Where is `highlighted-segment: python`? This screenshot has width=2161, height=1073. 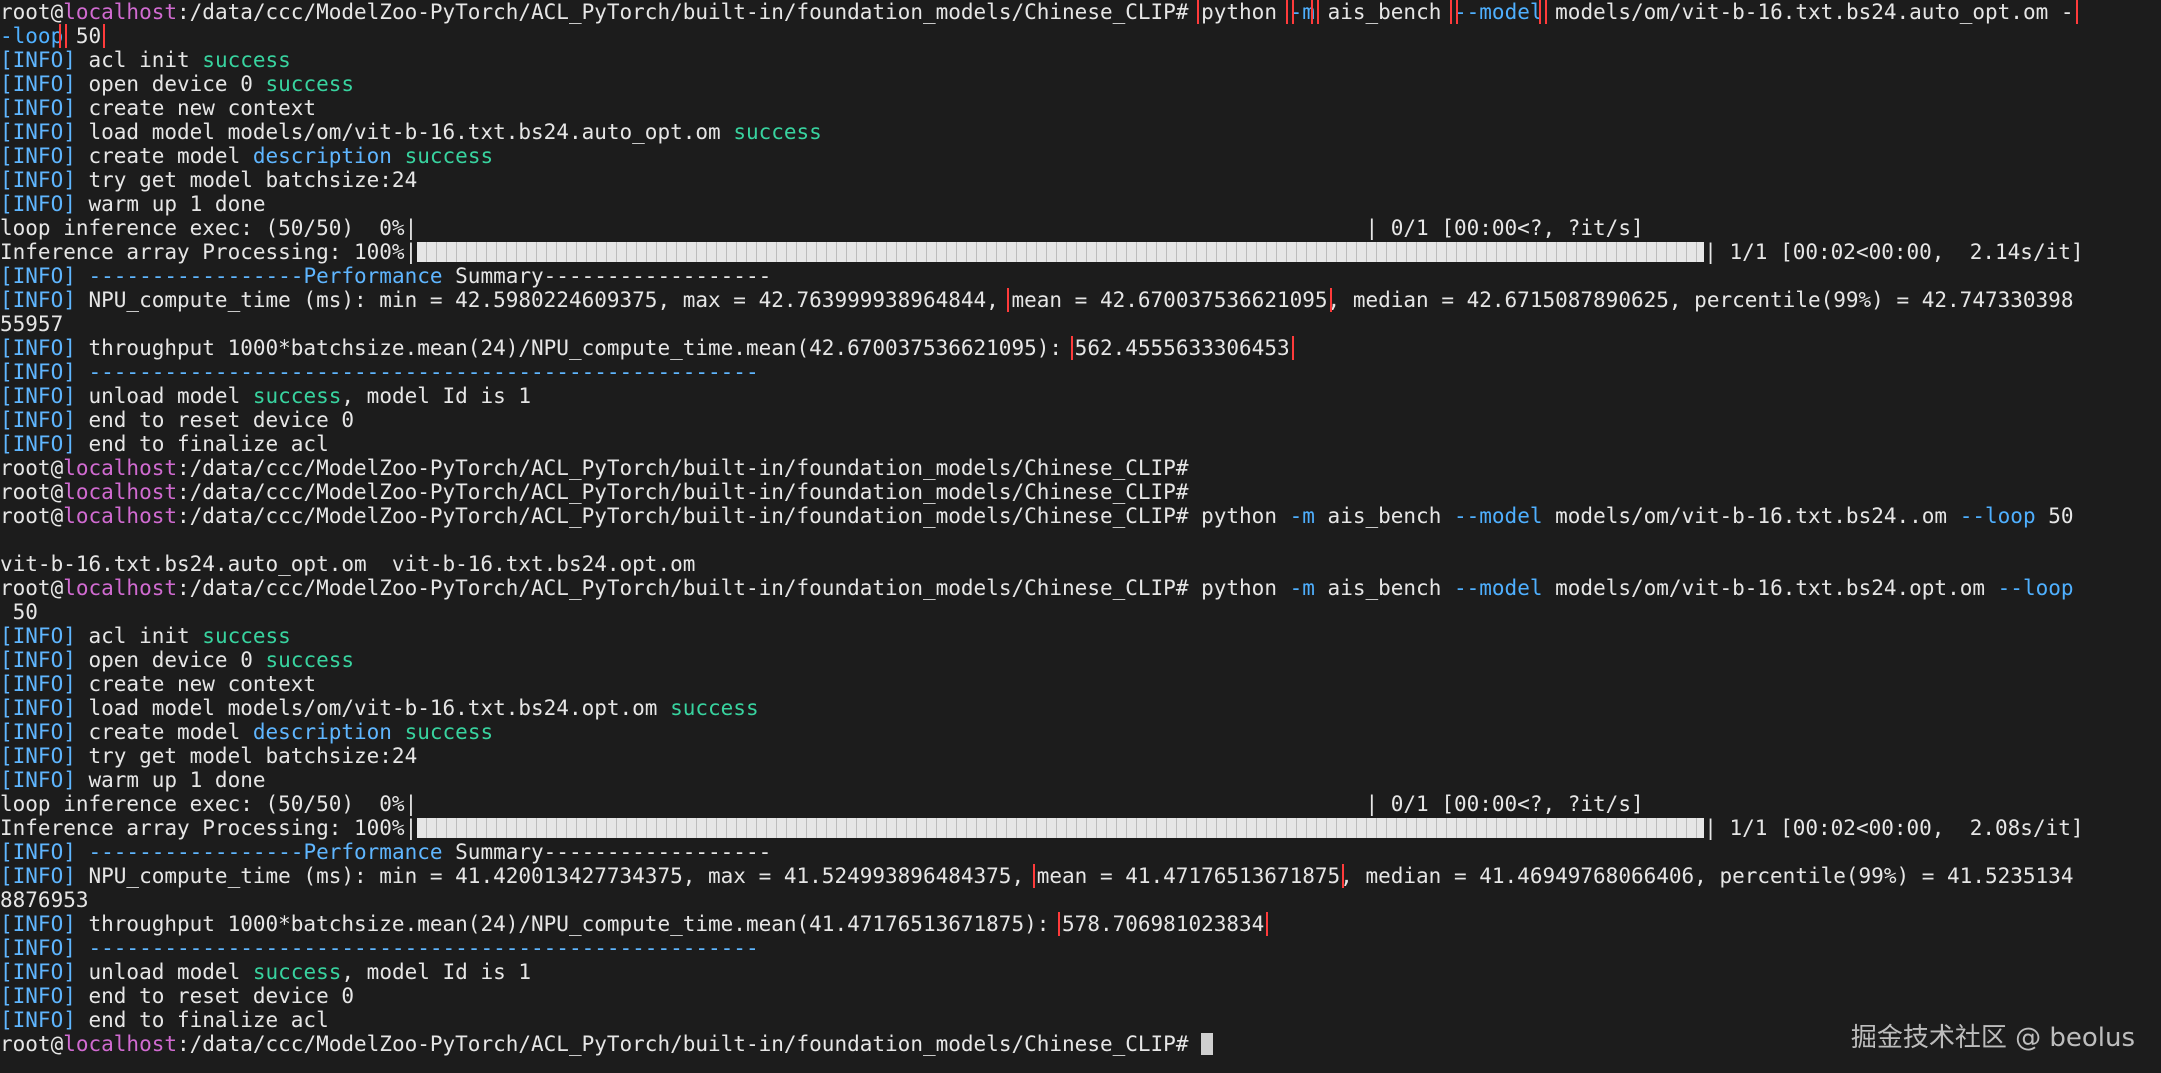 highlighted-segment: python is located at coordinates (1245, 12).